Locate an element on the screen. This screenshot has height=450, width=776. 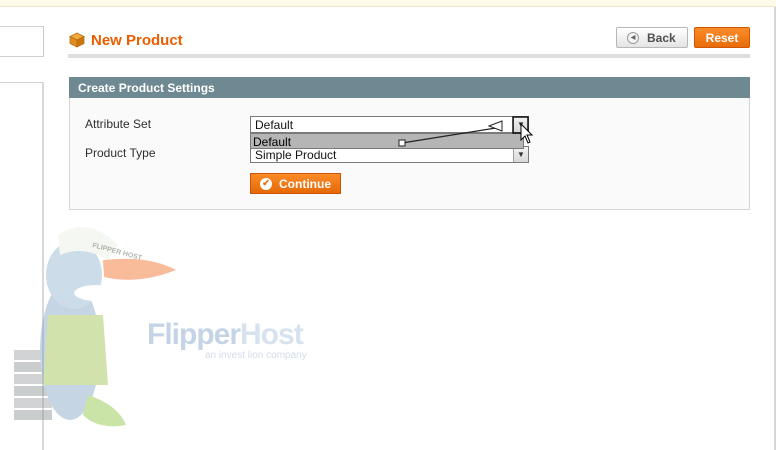
mouse-pointer-icon is located at coordinates (527, 133).